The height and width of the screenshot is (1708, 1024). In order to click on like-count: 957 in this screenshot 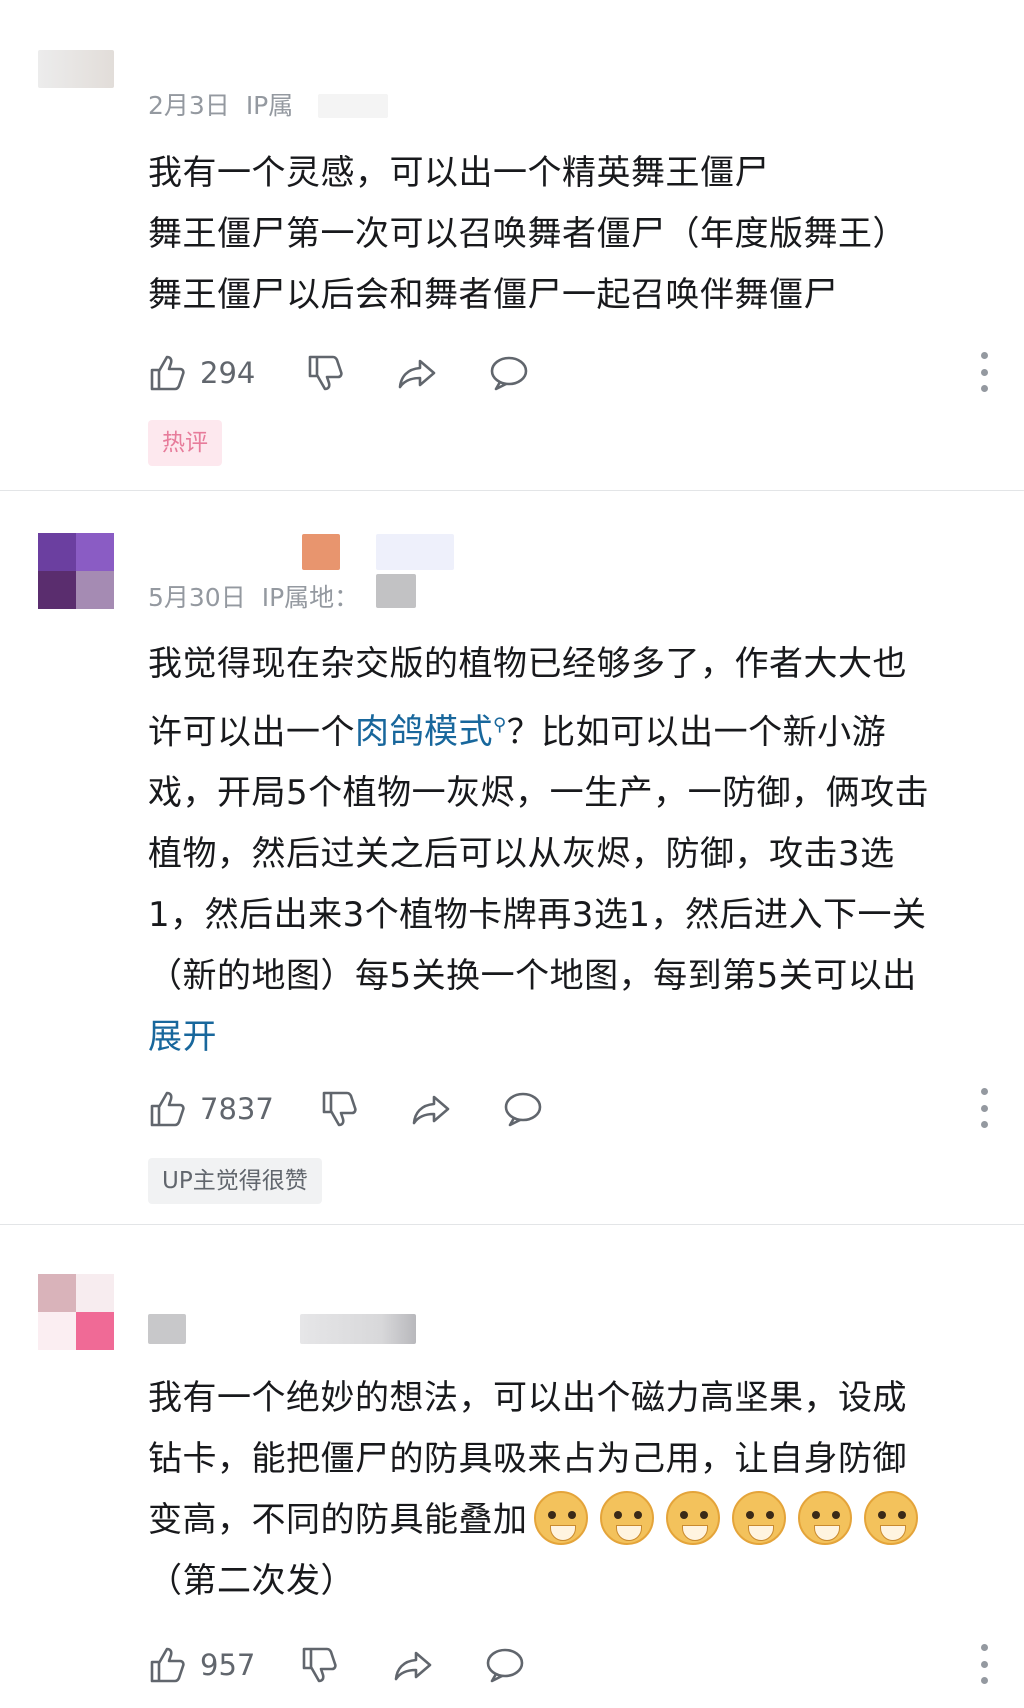, I will do `click(228, 1665)`.